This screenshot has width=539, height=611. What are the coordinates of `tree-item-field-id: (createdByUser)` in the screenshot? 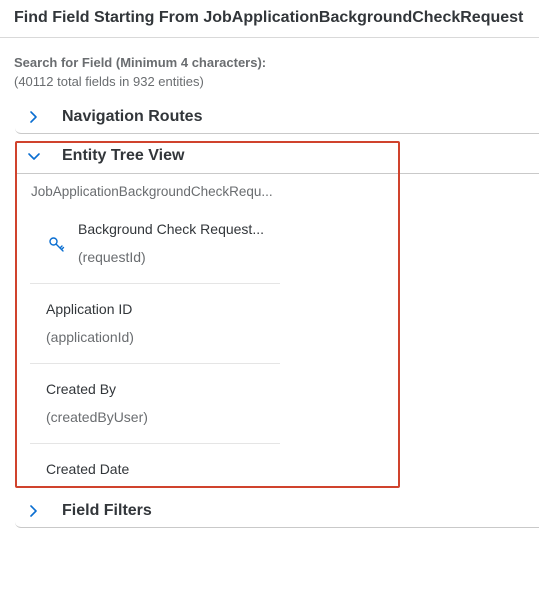 It's located at (97, 417).